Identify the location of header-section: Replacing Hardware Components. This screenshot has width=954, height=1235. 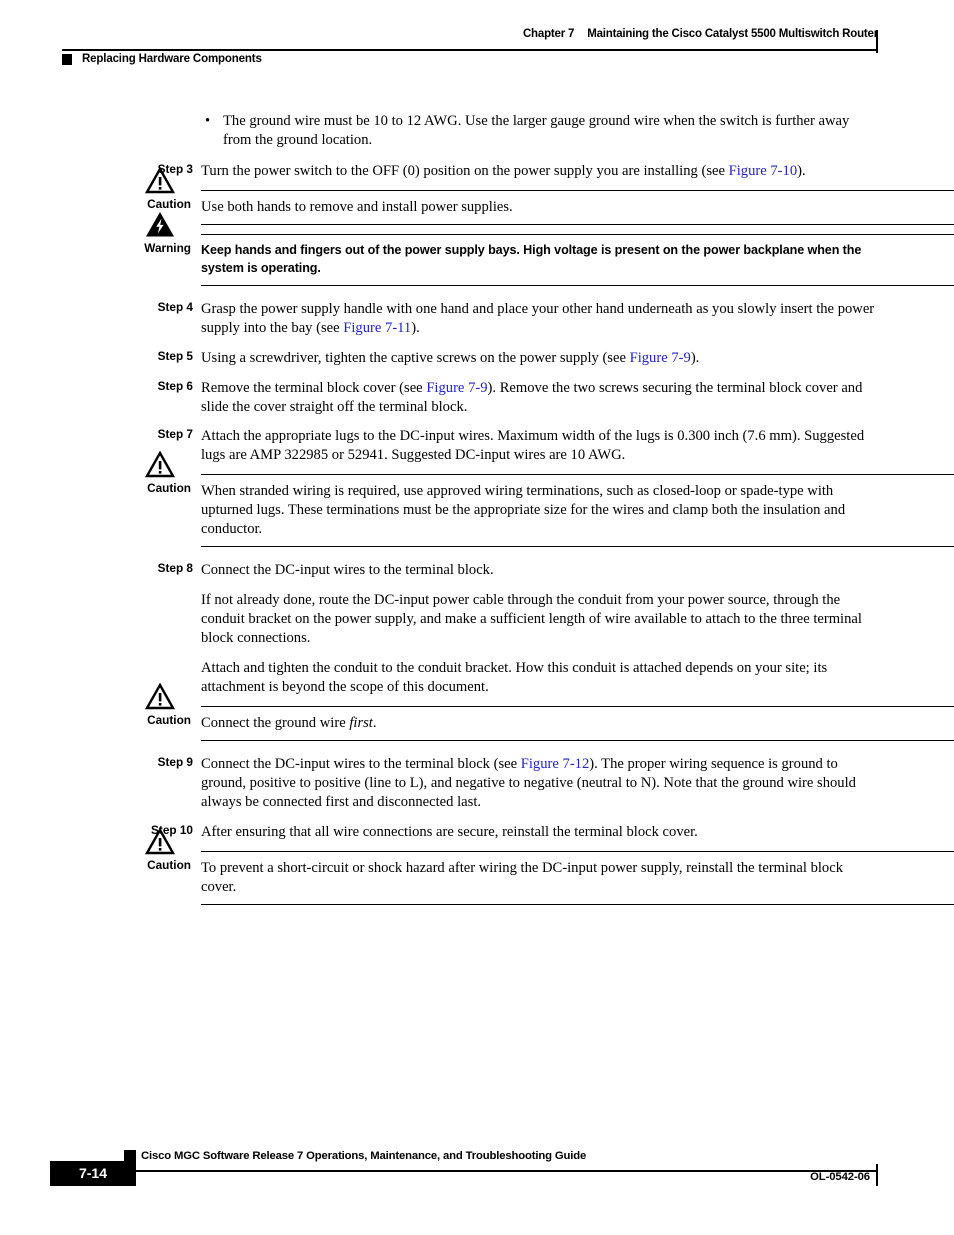
(162, 59).